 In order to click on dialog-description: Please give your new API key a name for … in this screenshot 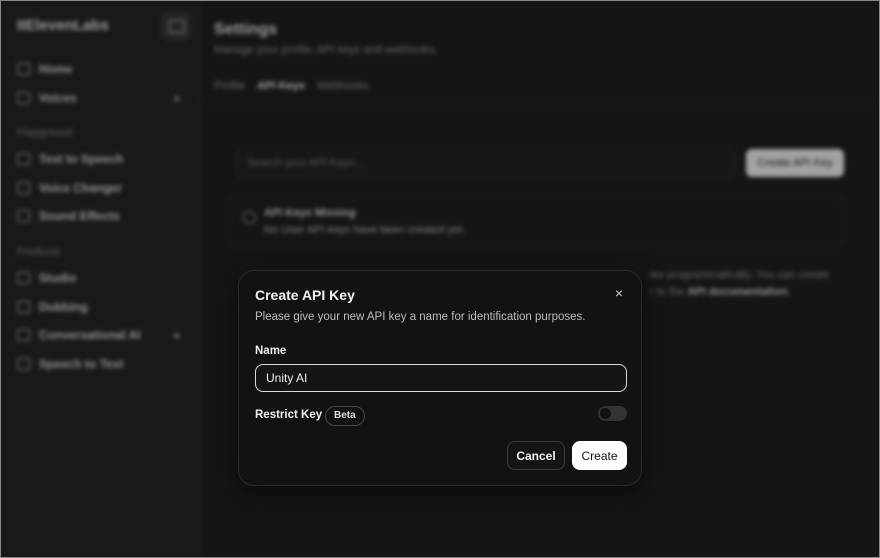, I will do `click(420, 317)`.